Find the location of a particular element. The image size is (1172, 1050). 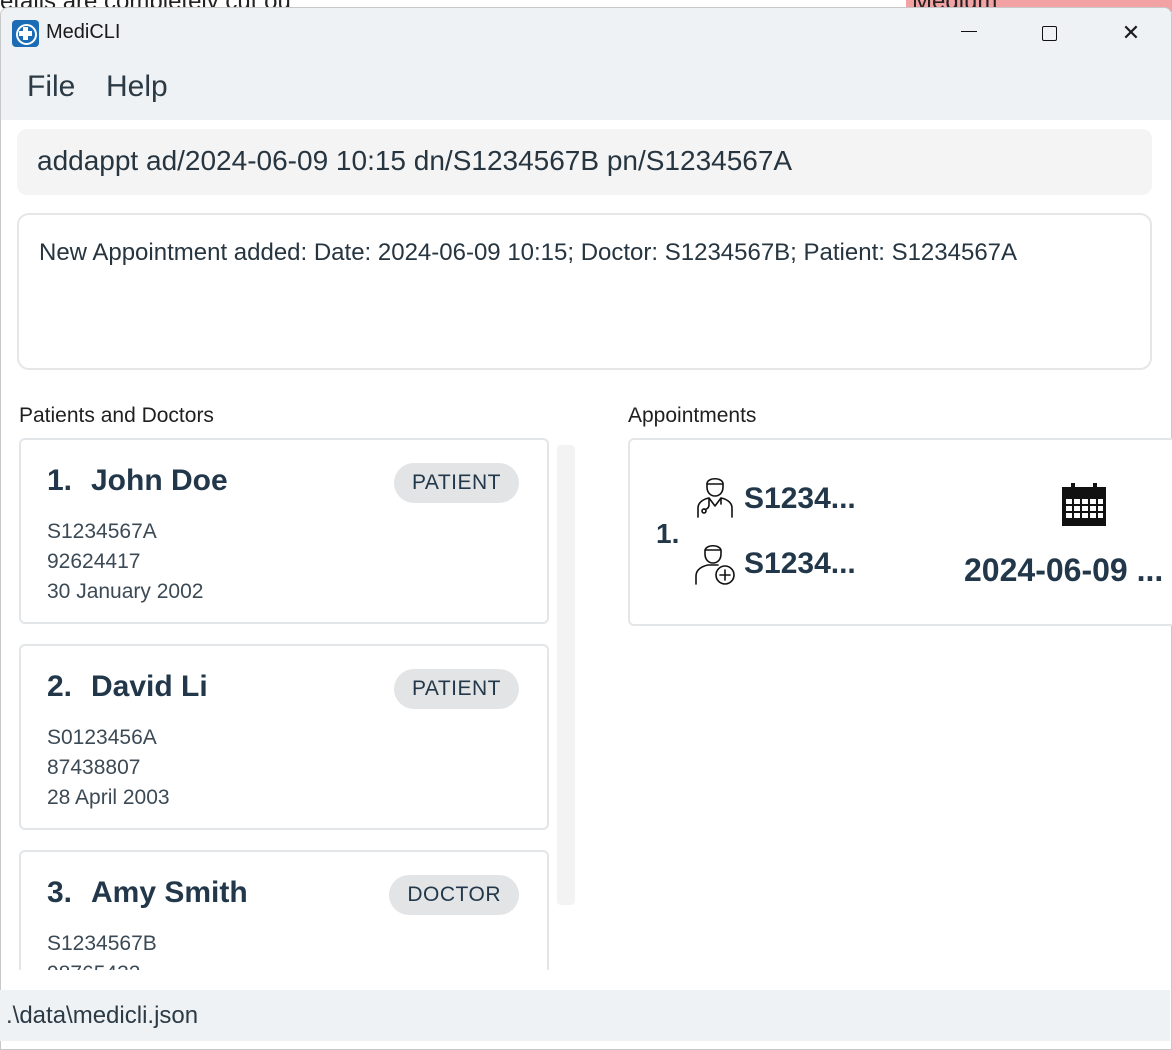

person-index: 3. is located at coordinates (60, 892).